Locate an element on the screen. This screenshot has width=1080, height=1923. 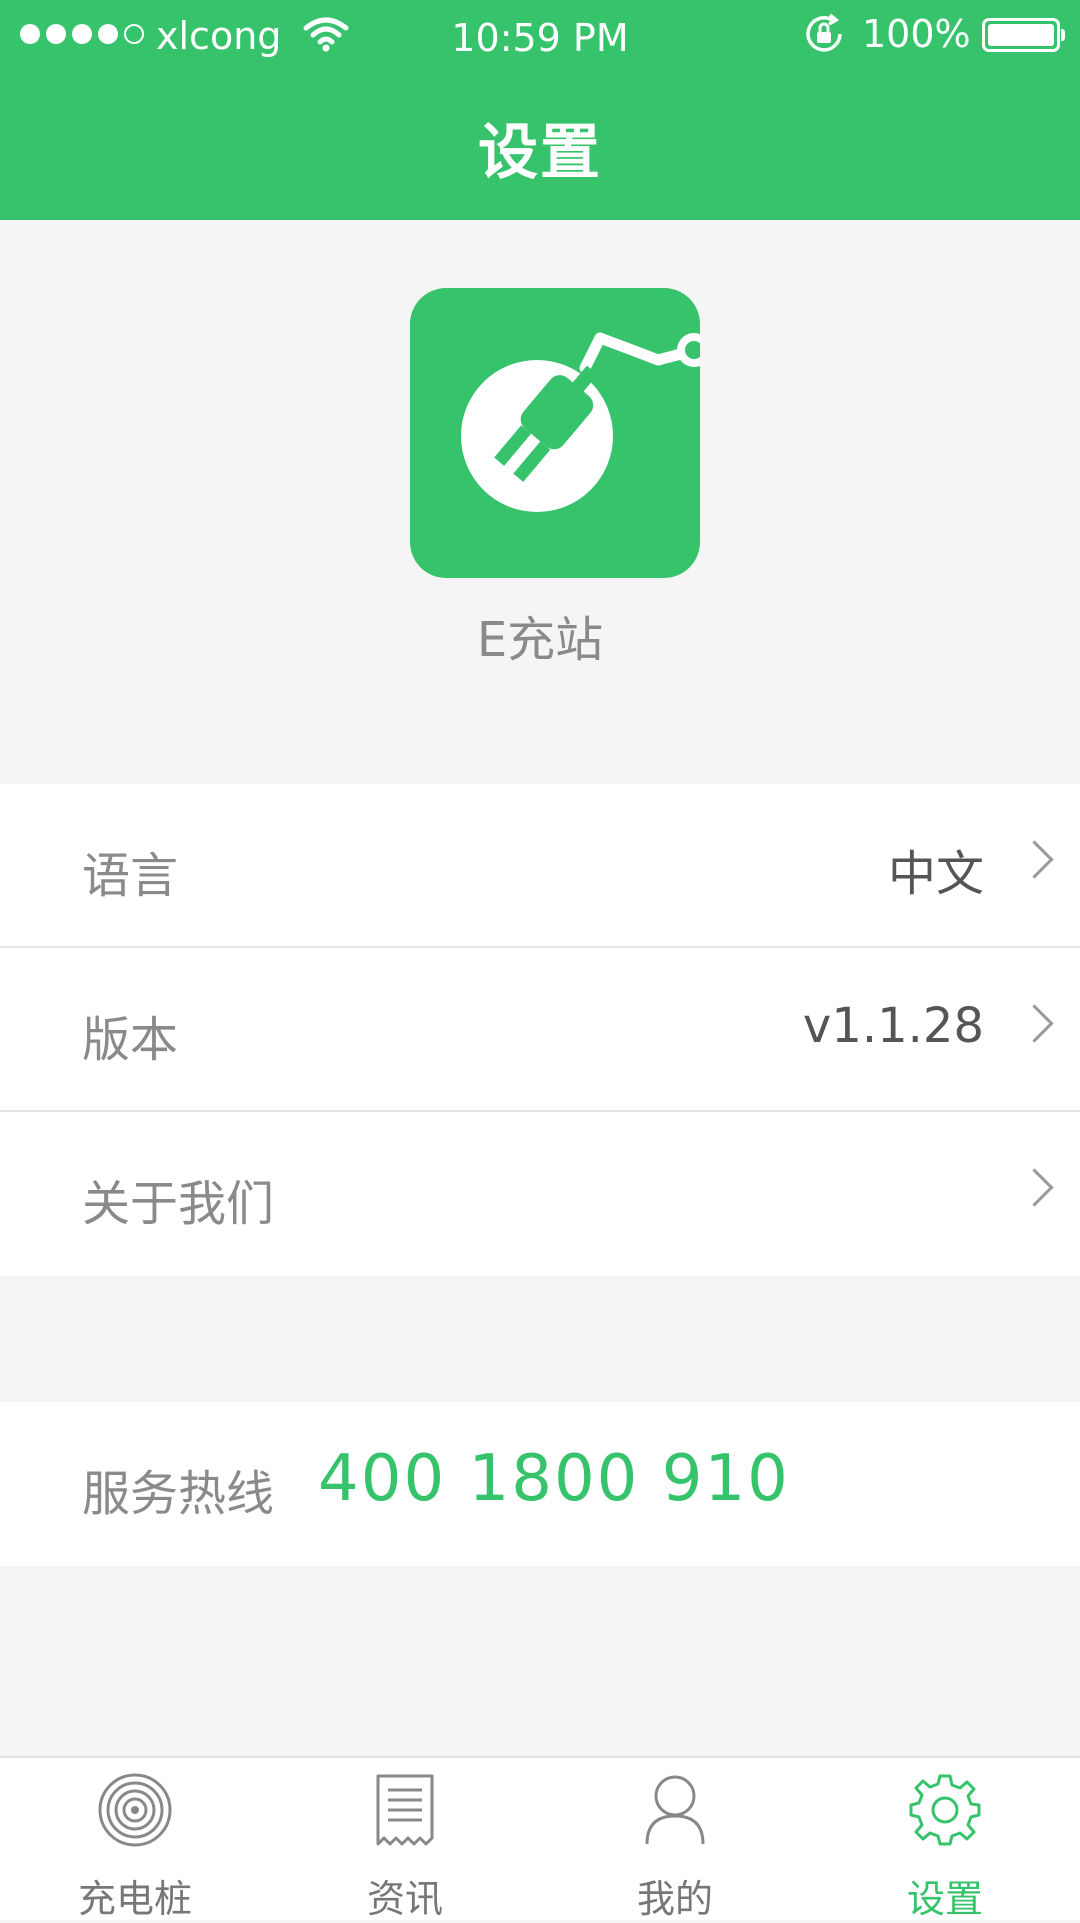
version-label: 版本 is located at coordinates (130, 1040).